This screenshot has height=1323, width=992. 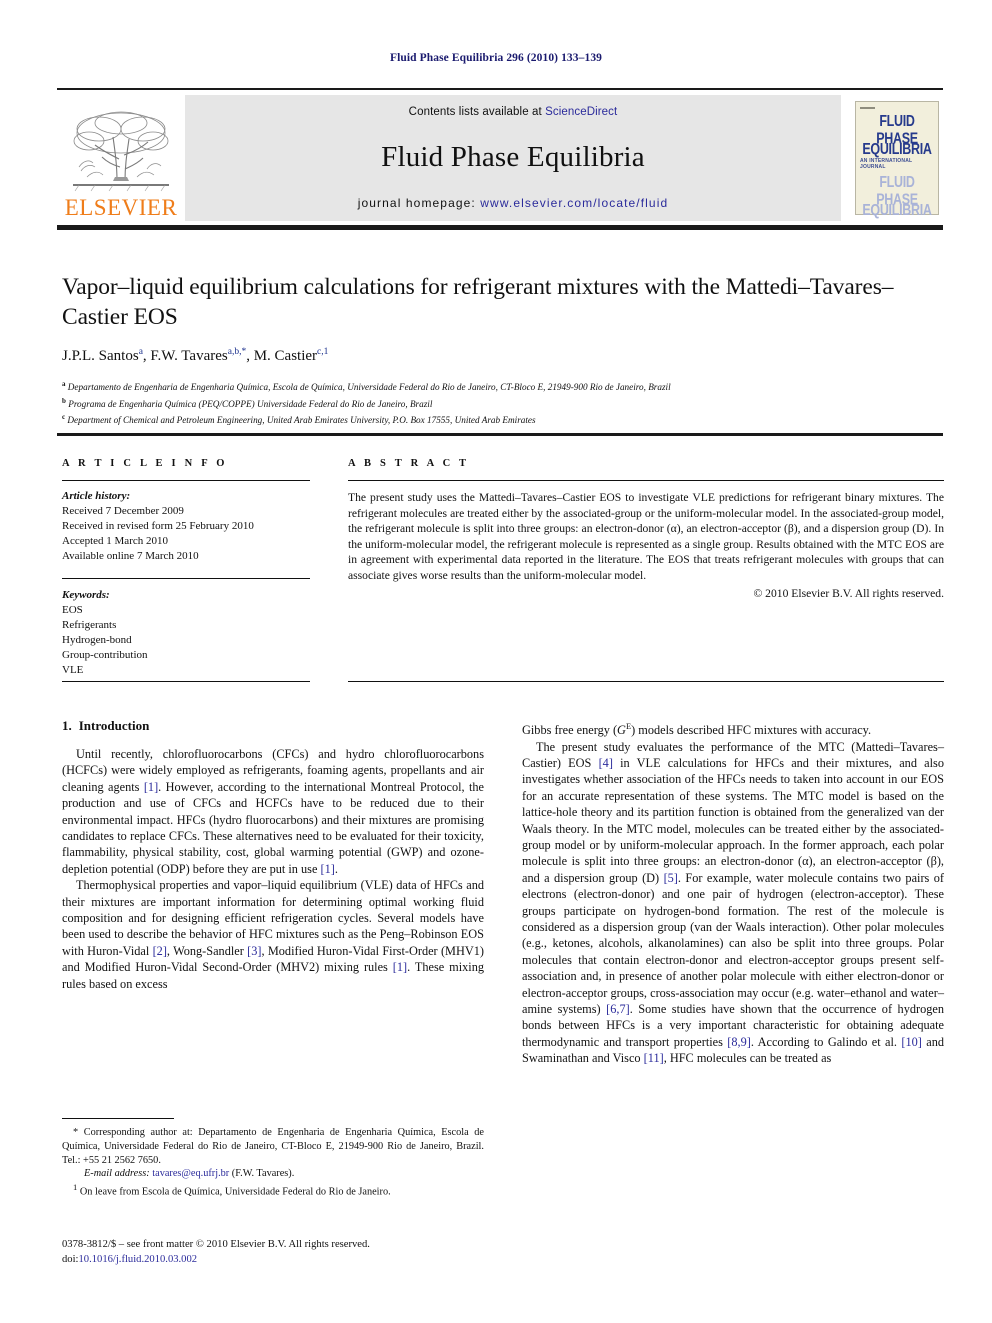 I want to click on citation-ref: [6,7], so click(x=618, y=1009).